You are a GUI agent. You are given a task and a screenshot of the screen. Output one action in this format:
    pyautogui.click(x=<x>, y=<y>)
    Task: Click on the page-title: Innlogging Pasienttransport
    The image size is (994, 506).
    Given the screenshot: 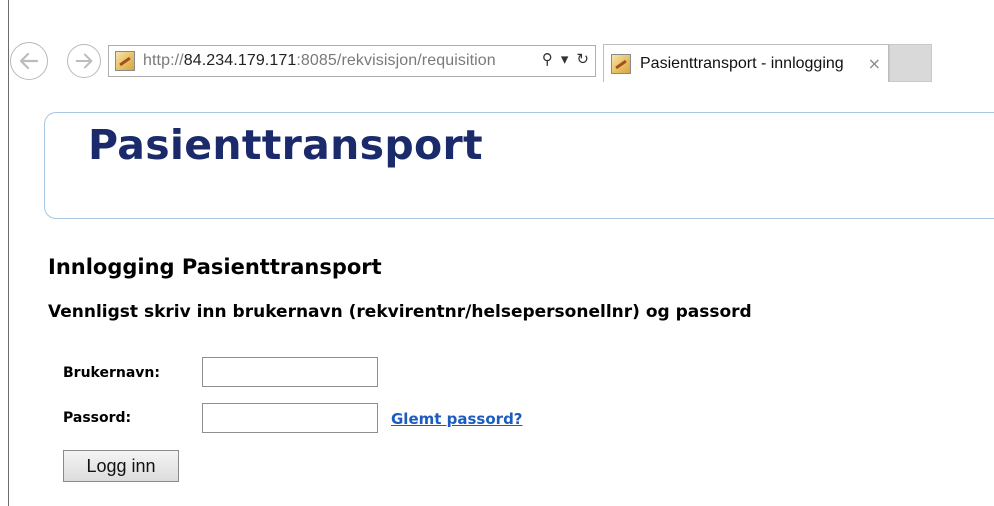 What is the action you would take?
    pyautogui.click(x=215, y=267)
    